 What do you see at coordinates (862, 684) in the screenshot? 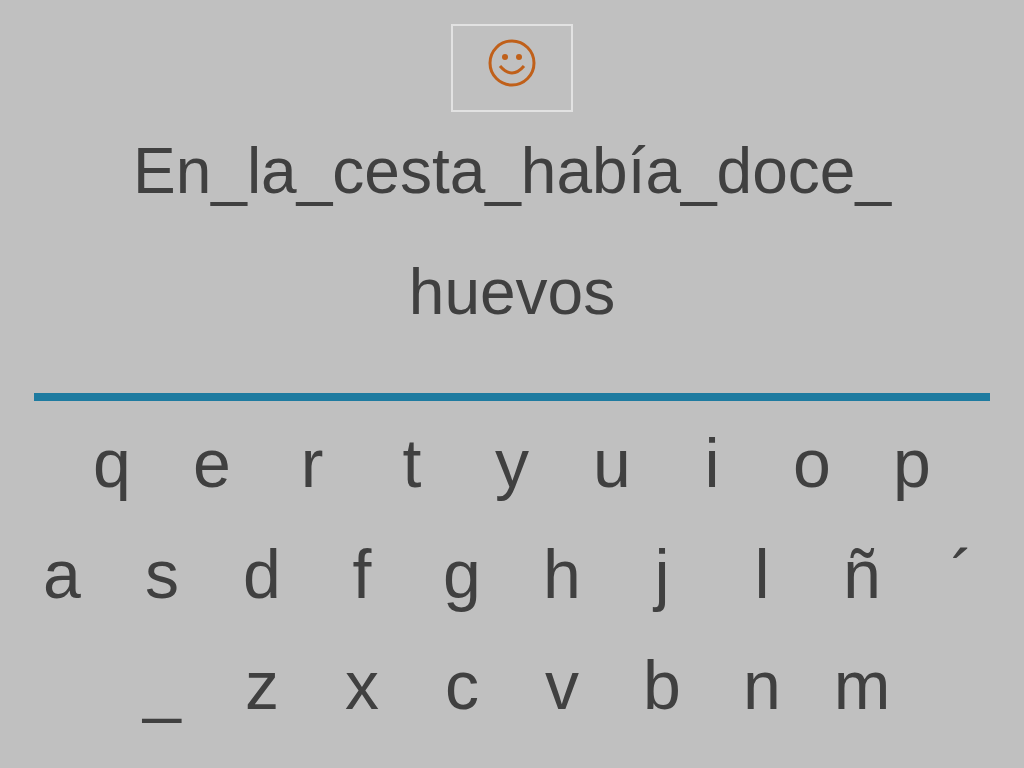
I see `letter-key: m` at bounding box center [862, 684].